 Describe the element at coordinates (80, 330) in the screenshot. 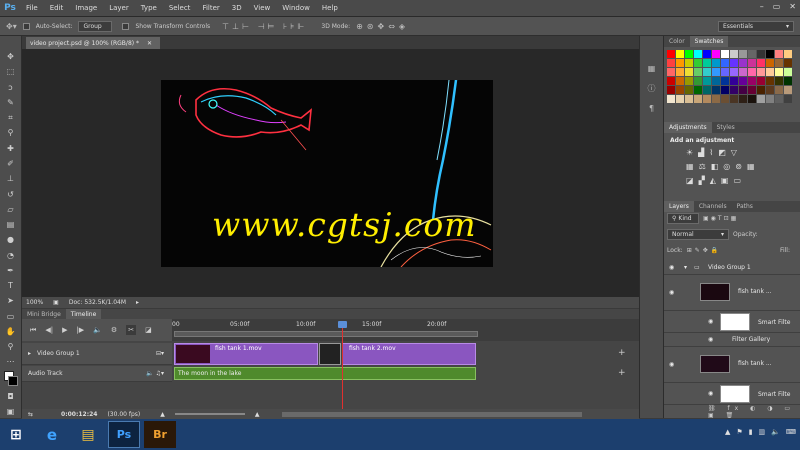

I see `next-frame-icon: |▶` at that location.